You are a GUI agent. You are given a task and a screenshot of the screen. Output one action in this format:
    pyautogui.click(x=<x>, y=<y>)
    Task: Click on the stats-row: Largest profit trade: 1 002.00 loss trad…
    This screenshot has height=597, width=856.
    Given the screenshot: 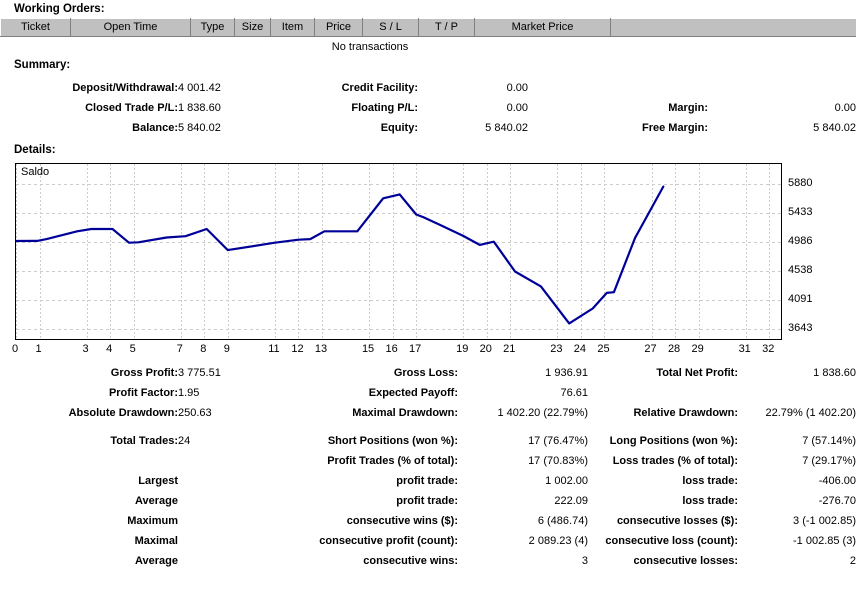 What is the action you would take?
    pyautogui.click(x=428, y=481)
    